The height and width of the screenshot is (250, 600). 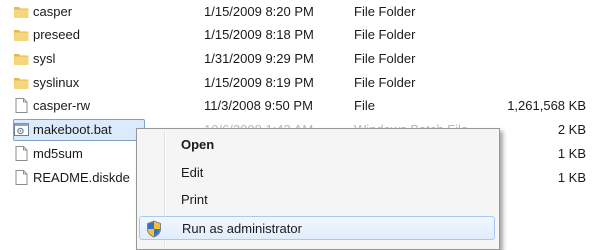 I want to click on file-row-preseed: preseed 1/15/2009 8:18 PM File Folder, so click(x=300, y=34).